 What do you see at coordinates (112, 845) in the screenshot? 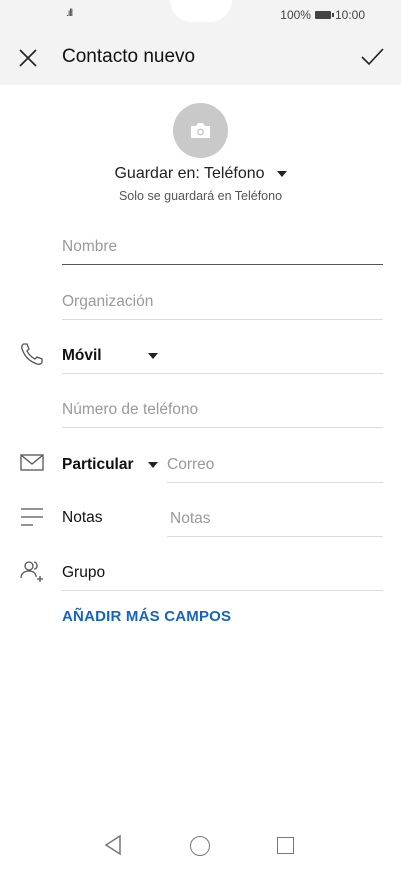
I see `back-triangle-icon` at bounding box center [112, 845].